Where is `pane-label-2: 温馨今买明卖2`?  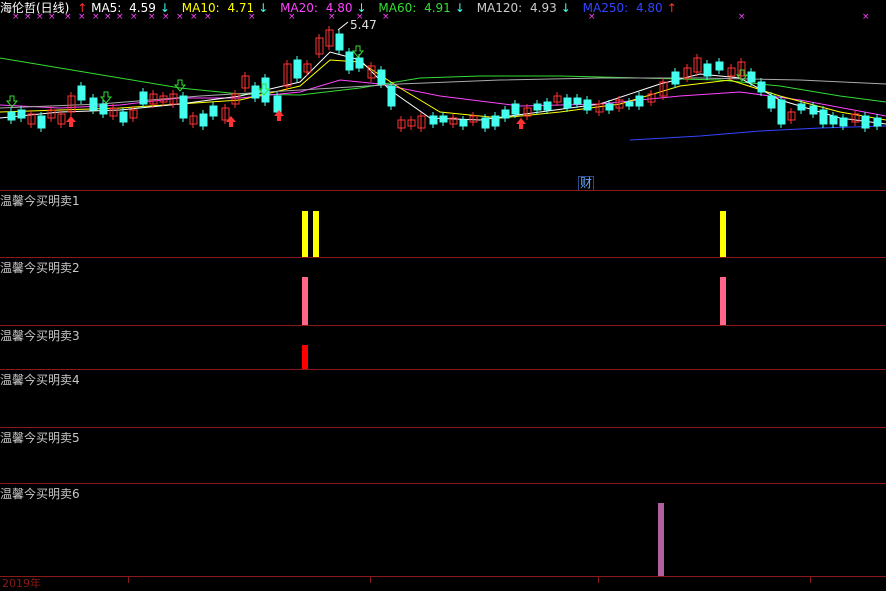
pane-label-2: 温馨今买明卖2 is located at coordinates (40, 268).